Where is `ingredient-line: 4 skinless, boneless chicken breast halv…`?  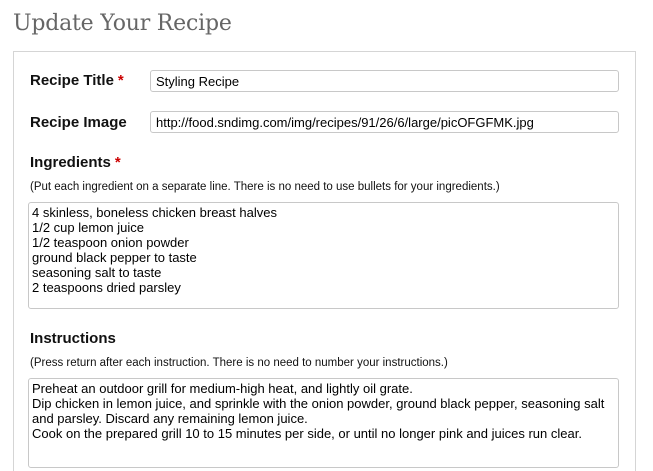 ingredient-line: 4 skinless, boneless chicken breast halv… is located at coordinates (154, 212).